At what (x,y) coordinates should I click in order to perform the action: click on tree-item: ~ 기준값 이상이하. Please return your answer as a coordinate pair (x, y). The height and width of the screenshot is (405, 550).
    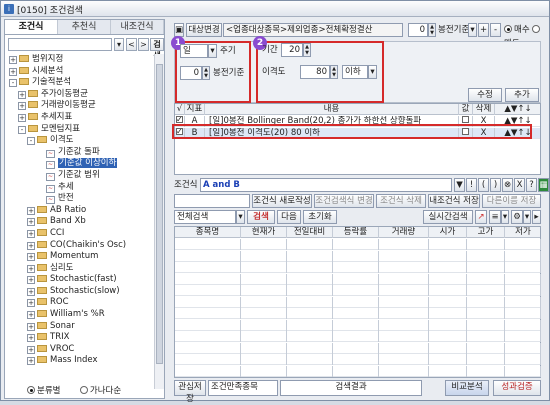
    Looking at the image, I should click on (80, 164).